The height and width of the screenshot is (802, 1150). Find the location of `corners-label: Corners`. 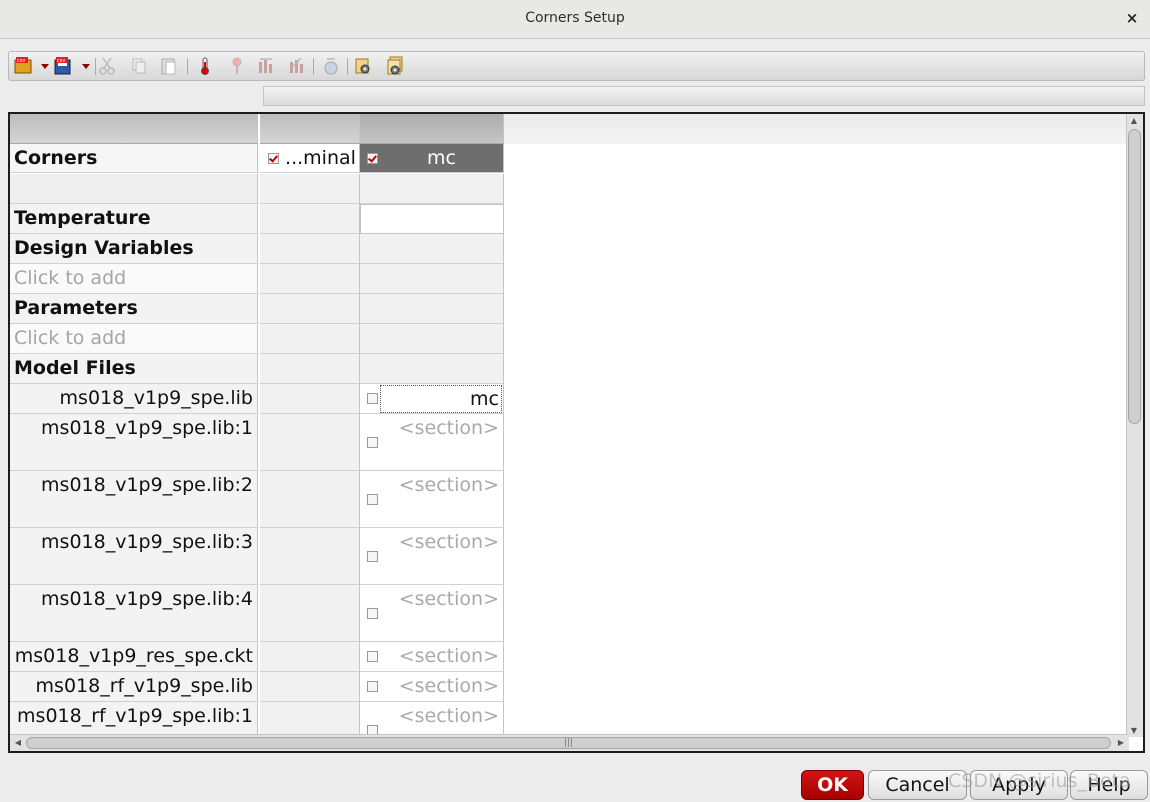

corners-label: Corners is located at coordinates (134, 158).